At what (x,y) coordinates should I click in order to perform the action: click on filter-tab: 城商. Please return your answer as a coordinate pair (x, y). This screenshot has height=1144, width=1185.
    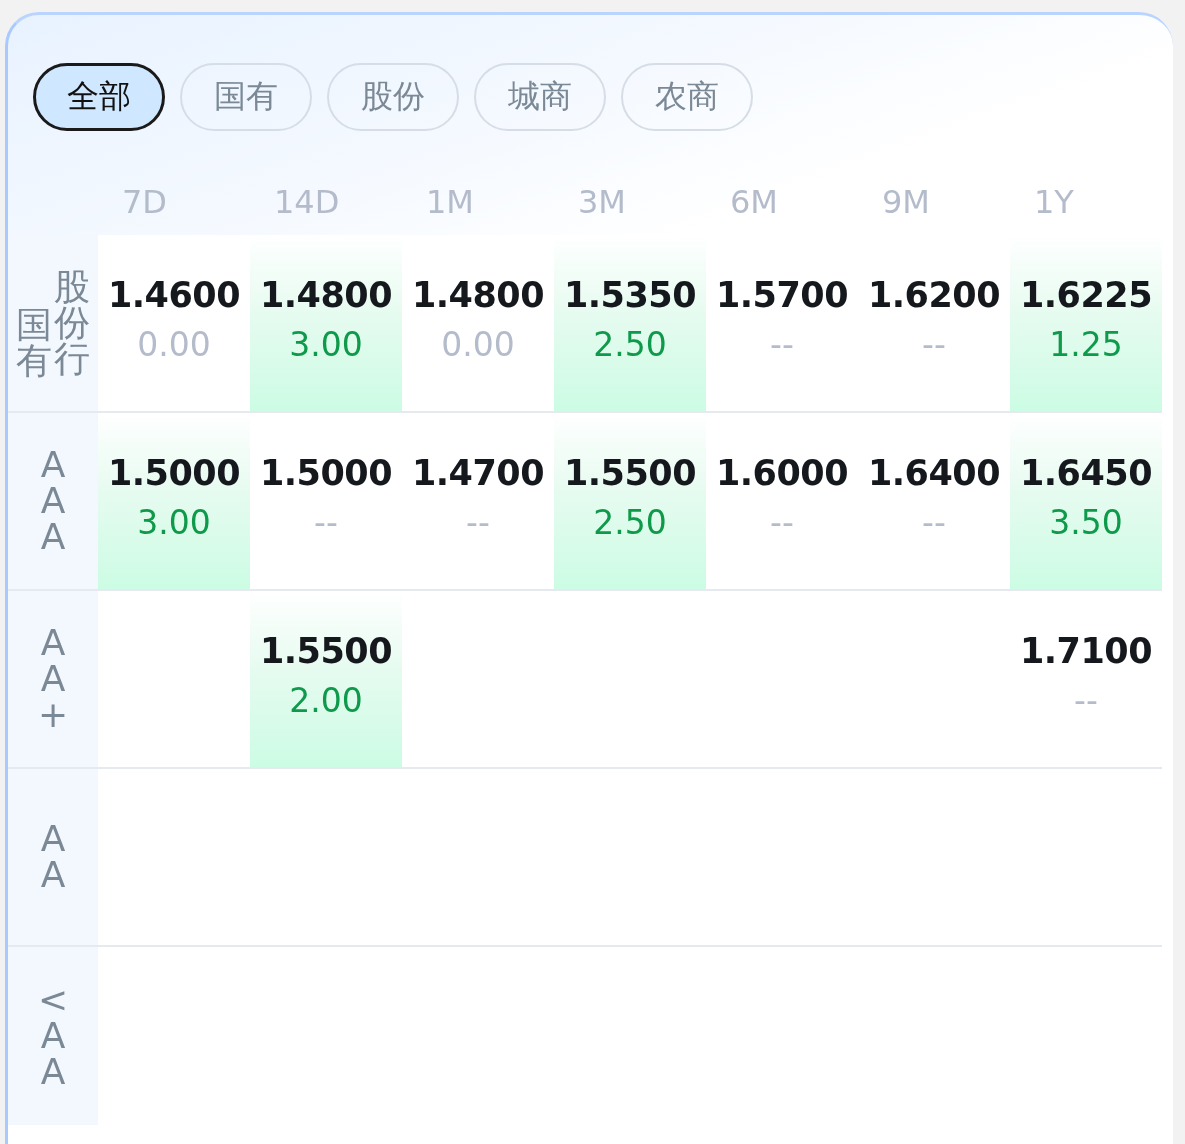
    Looking at the image, I should click on (540, 97).